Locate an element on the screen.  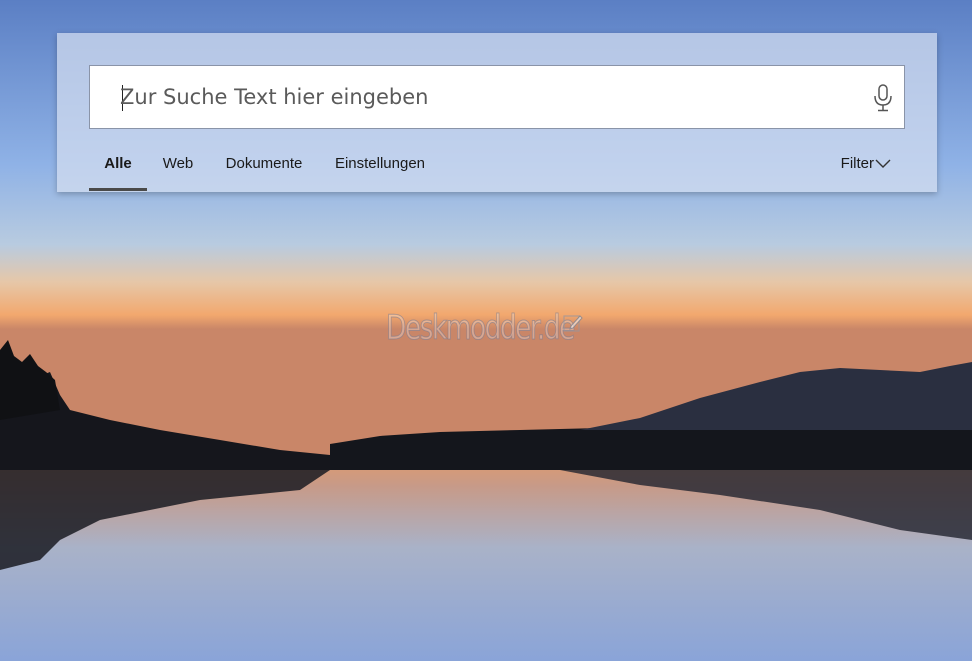
watermark-text: Deskmodder.de is located at coordinates (481, 328).